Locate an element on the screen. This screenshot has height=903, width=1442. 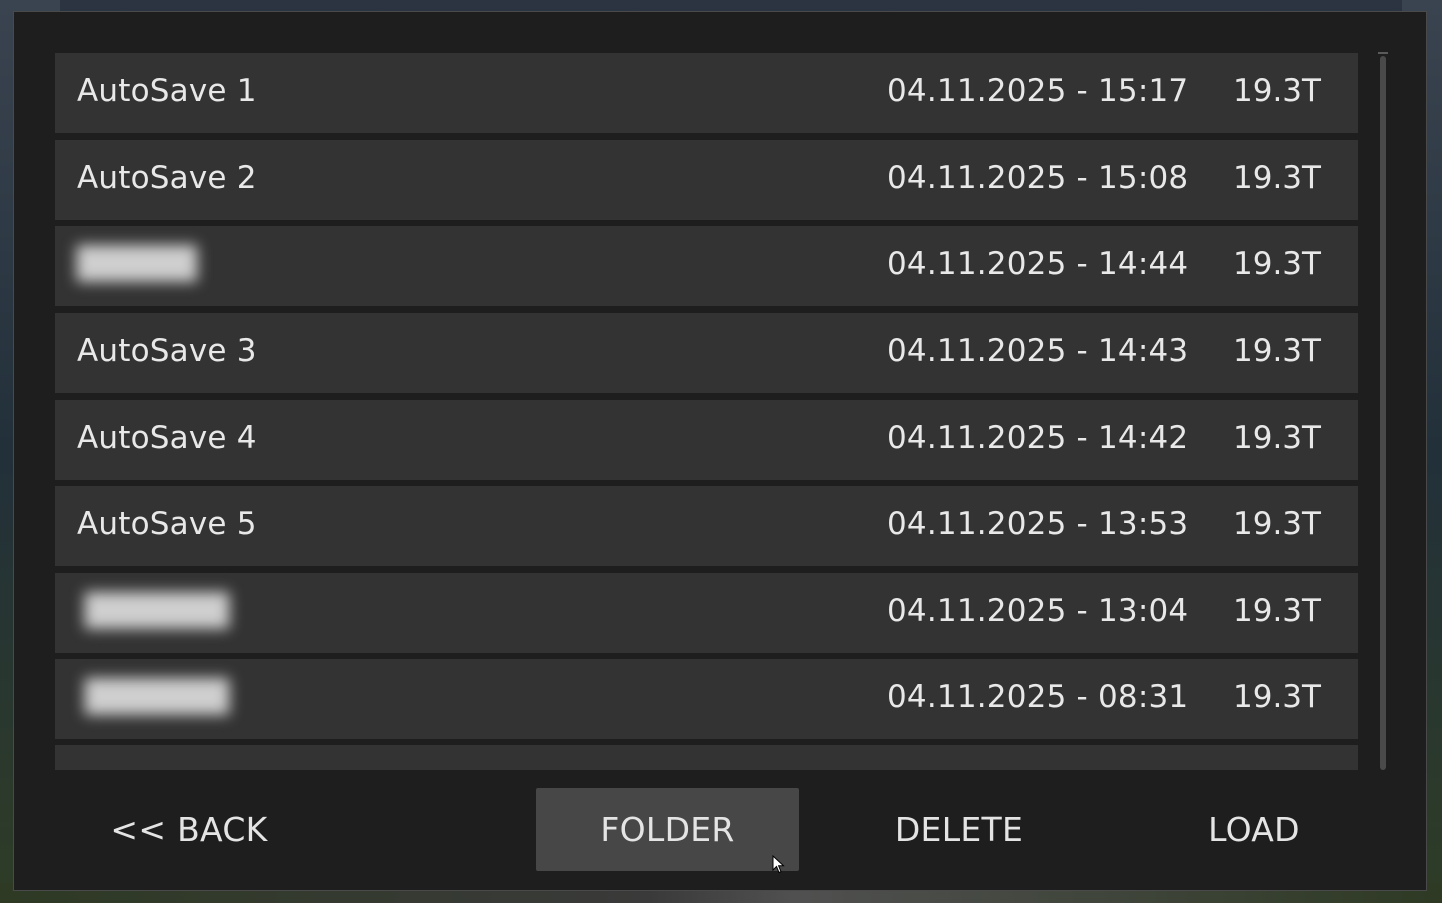
save-name-redacted: █████ is located at coordinates (137, 264).